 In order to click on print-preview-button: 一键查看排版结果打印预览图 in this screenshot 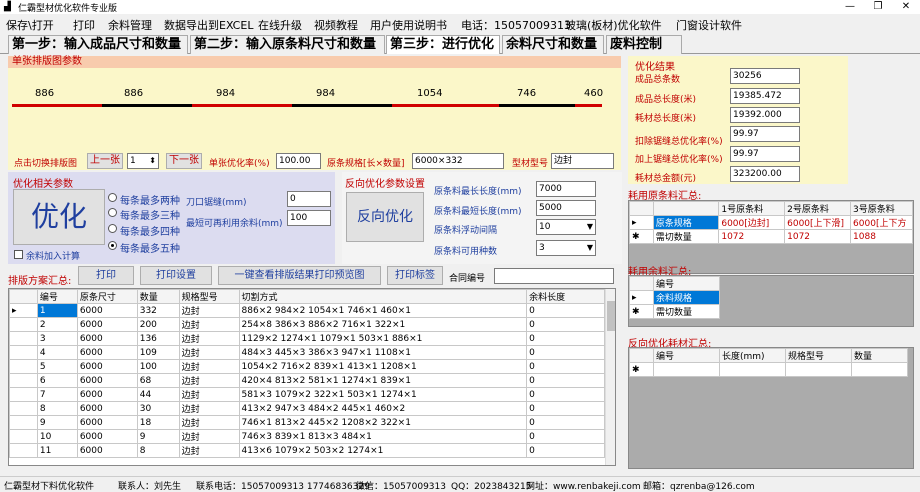, I will do `click(299, 275)`.